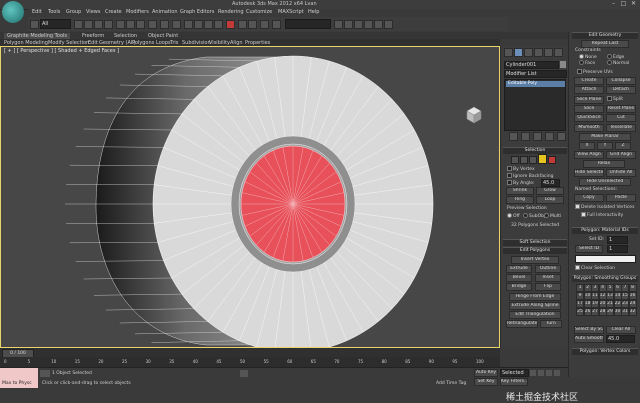 Image resolution: width=640 pixels, height=403 pixels. Describe the element at coordinates (551, 324) in the screenshot. I see `turn-button: Turn` at that location.